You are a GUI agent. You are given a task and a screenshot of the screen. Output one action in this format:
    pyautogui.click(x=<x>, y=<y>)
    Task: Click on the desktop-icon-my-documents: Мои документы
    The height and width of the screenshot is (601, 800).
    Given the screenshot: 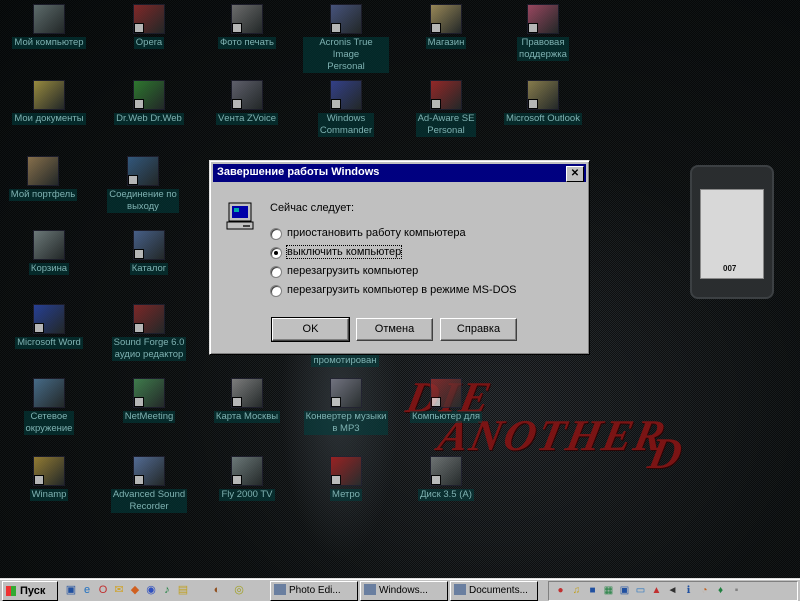 What is the action you would take?
    pyautogui.click(x=49, y=102)
    